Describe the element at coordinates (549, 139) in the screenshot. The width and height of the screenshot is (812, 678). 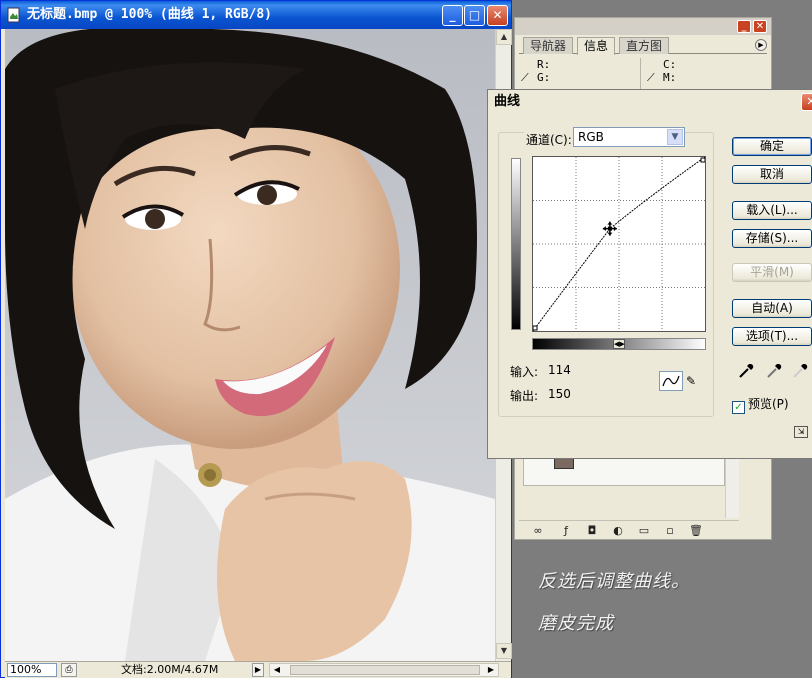
I see `channel-label: 通道(C):` at that location.